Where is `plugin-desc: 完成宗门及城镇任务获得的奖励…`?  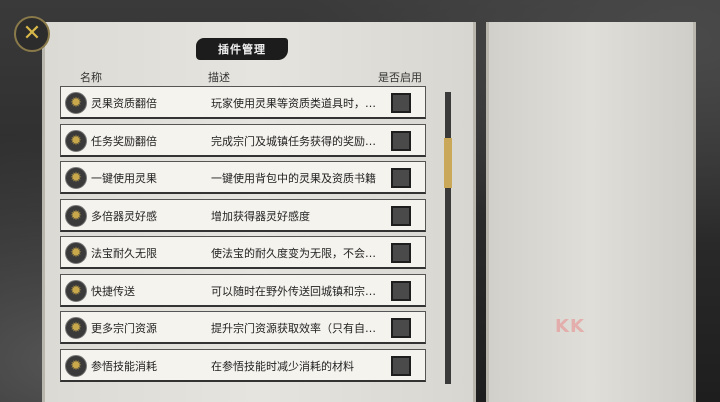
plugin-desc: 完成宗门及城镇任务获得的奖励… is located at coordinates (293, 141).